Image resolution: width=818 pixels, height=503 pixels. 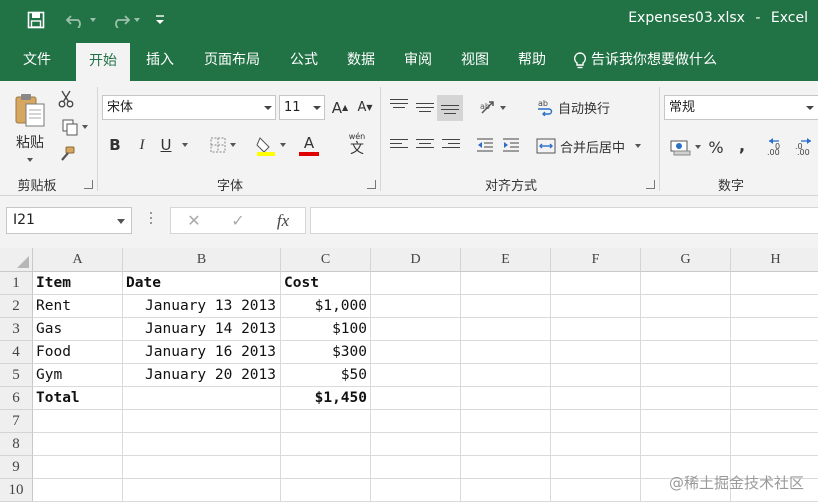 What do you see at coordinates (686, 398) in the screenshot?
I see `cell-g6` at bounding box center [686, 398].